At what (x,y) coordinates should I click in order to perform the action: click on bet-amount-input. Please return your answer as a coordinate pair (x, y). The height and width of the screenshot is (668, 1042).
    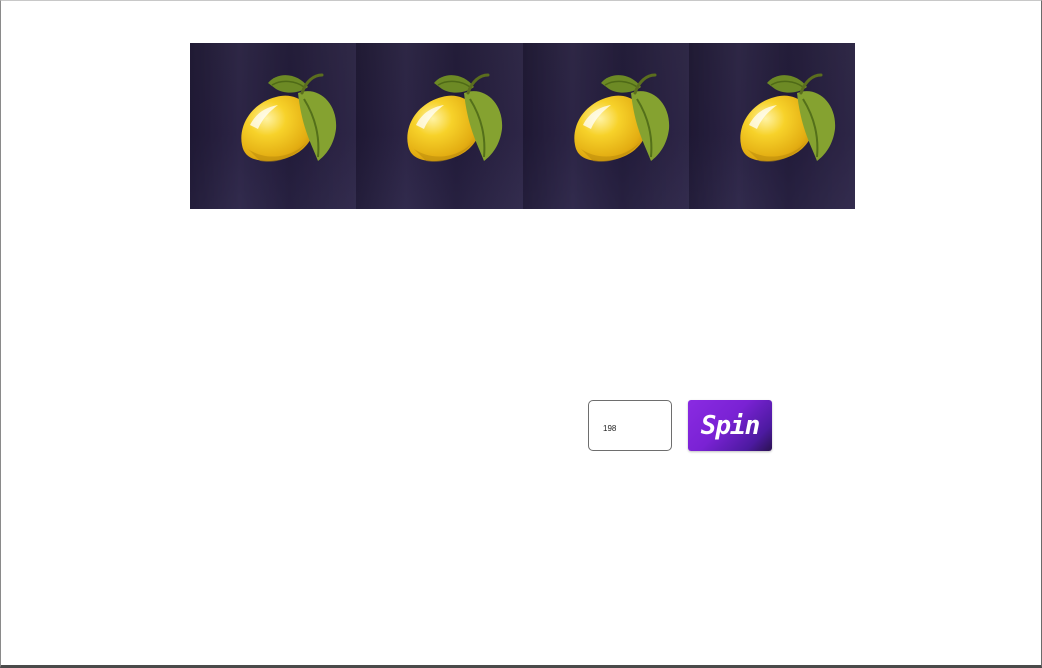
    Looking at the image, I should click on (630, 425).